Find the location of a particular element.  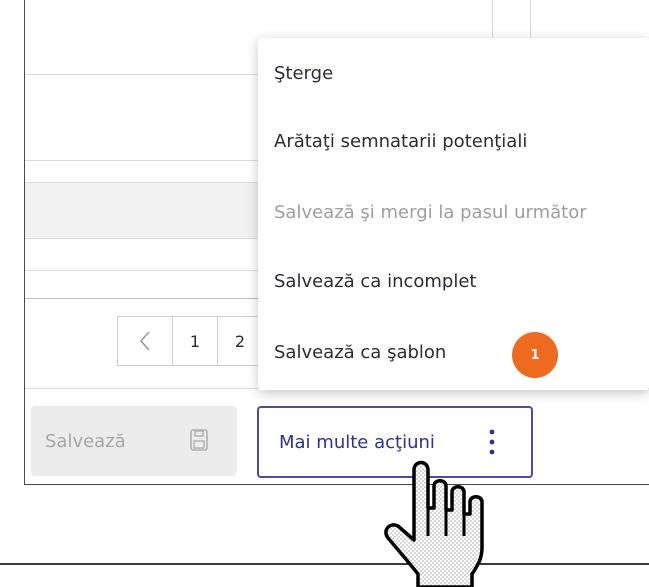

more-actions-label: Mai multe acţiuni is located at coordinates (357, 442).